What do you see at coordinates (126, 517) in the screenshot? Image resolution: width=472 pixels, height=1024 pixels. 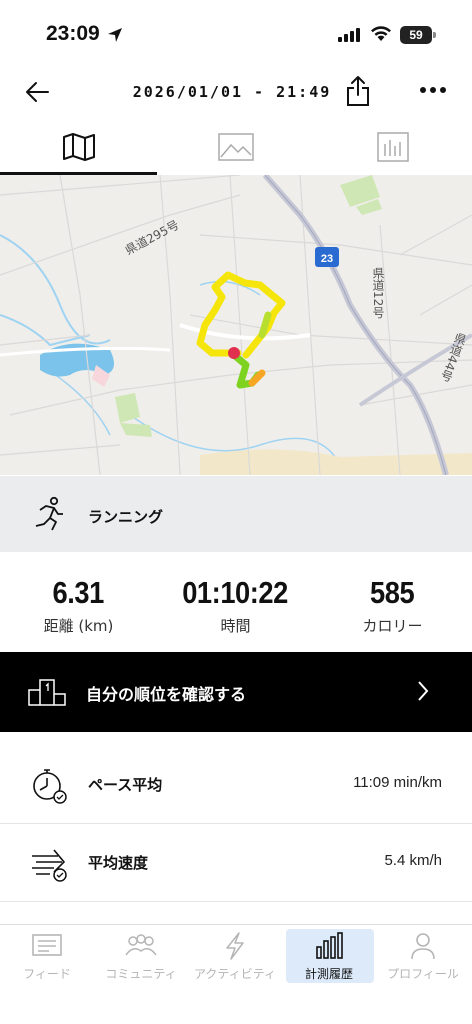 I see `activity-label: ランニング` at bounding box center [126, 517].